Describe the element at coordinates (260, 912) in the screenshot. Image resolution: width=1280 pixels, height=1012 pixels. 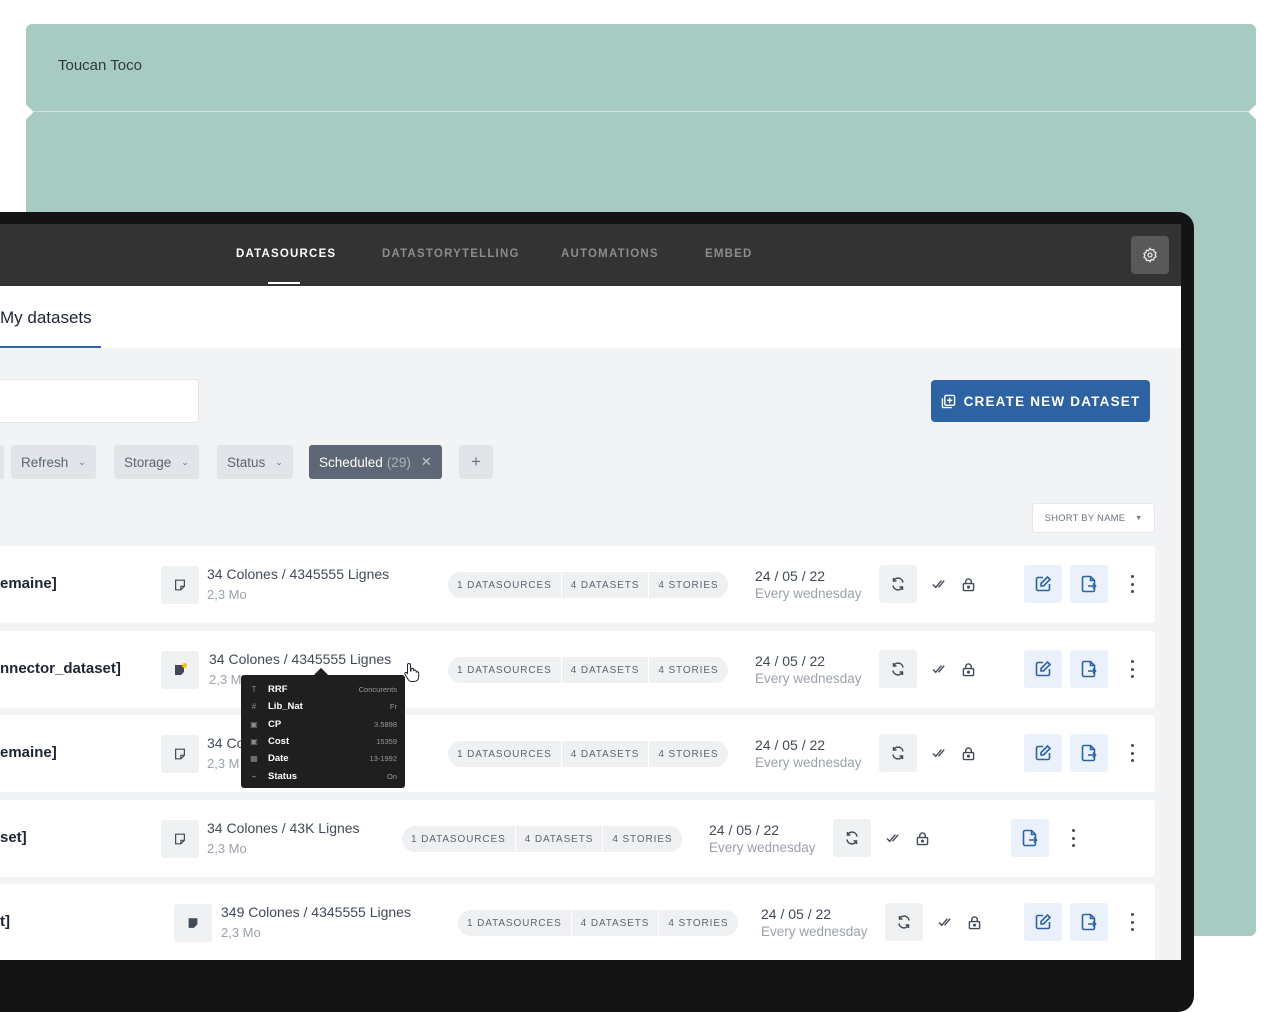
I see `dataset-columns: 349 Colones` at that location.